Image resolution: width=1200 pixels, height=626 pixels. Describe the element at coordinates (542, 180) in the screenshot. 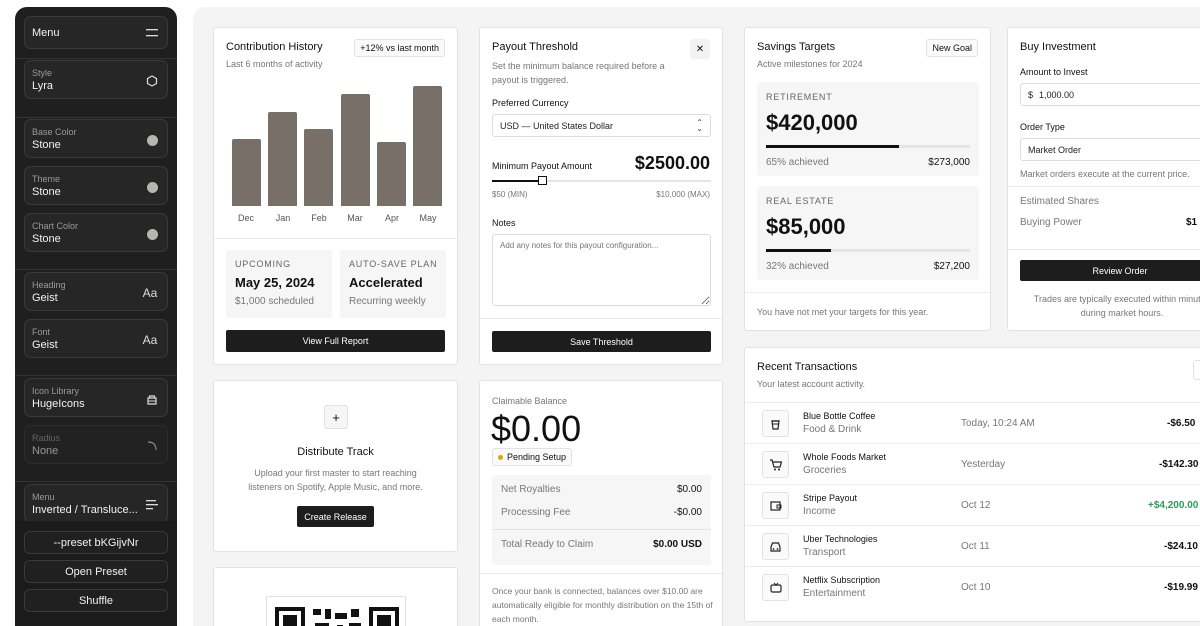

I see `payout-slider-thumb` at that location.